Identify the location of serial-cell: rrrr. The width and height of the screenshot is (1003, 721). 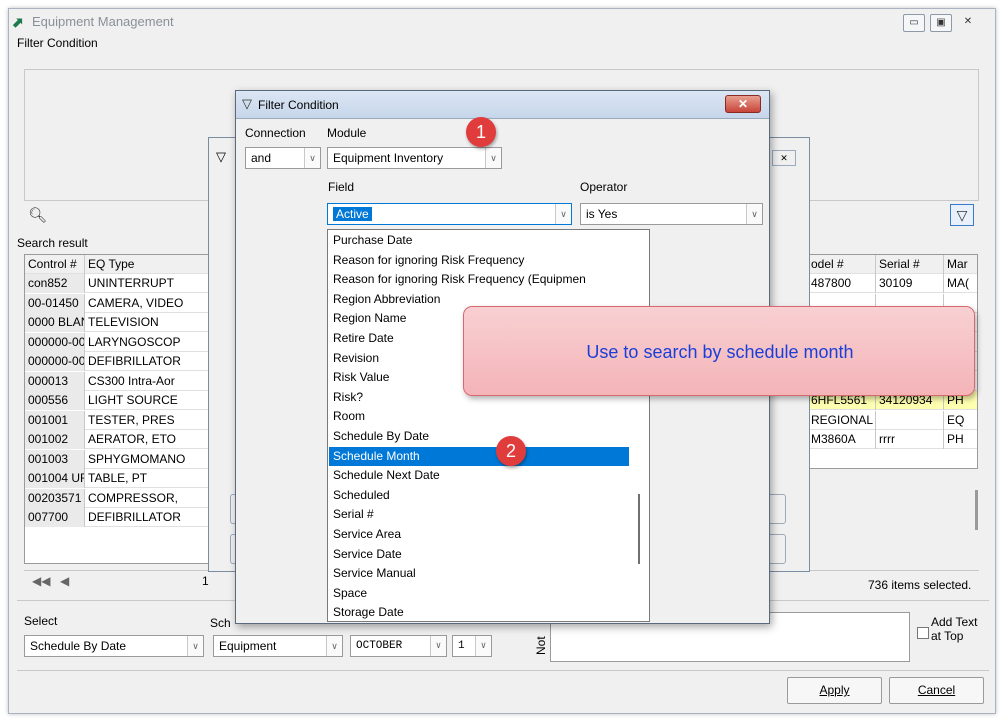
(910, 439).